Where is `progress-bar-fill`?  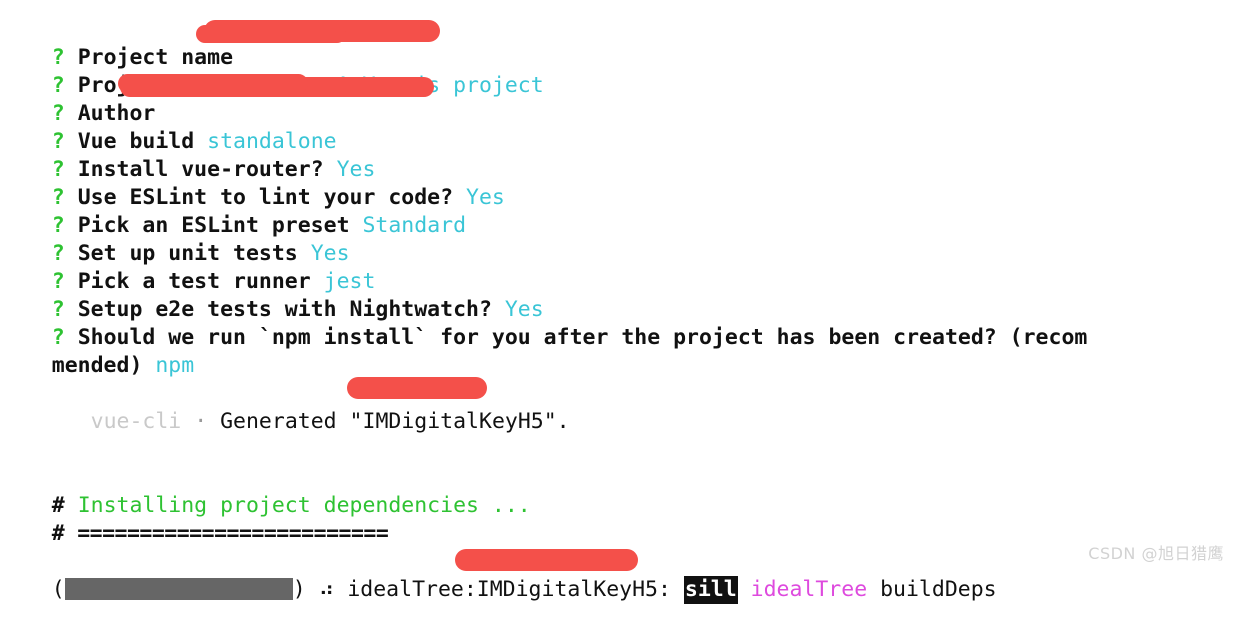
progress-bar-fill is located at coordinates (178, 589).